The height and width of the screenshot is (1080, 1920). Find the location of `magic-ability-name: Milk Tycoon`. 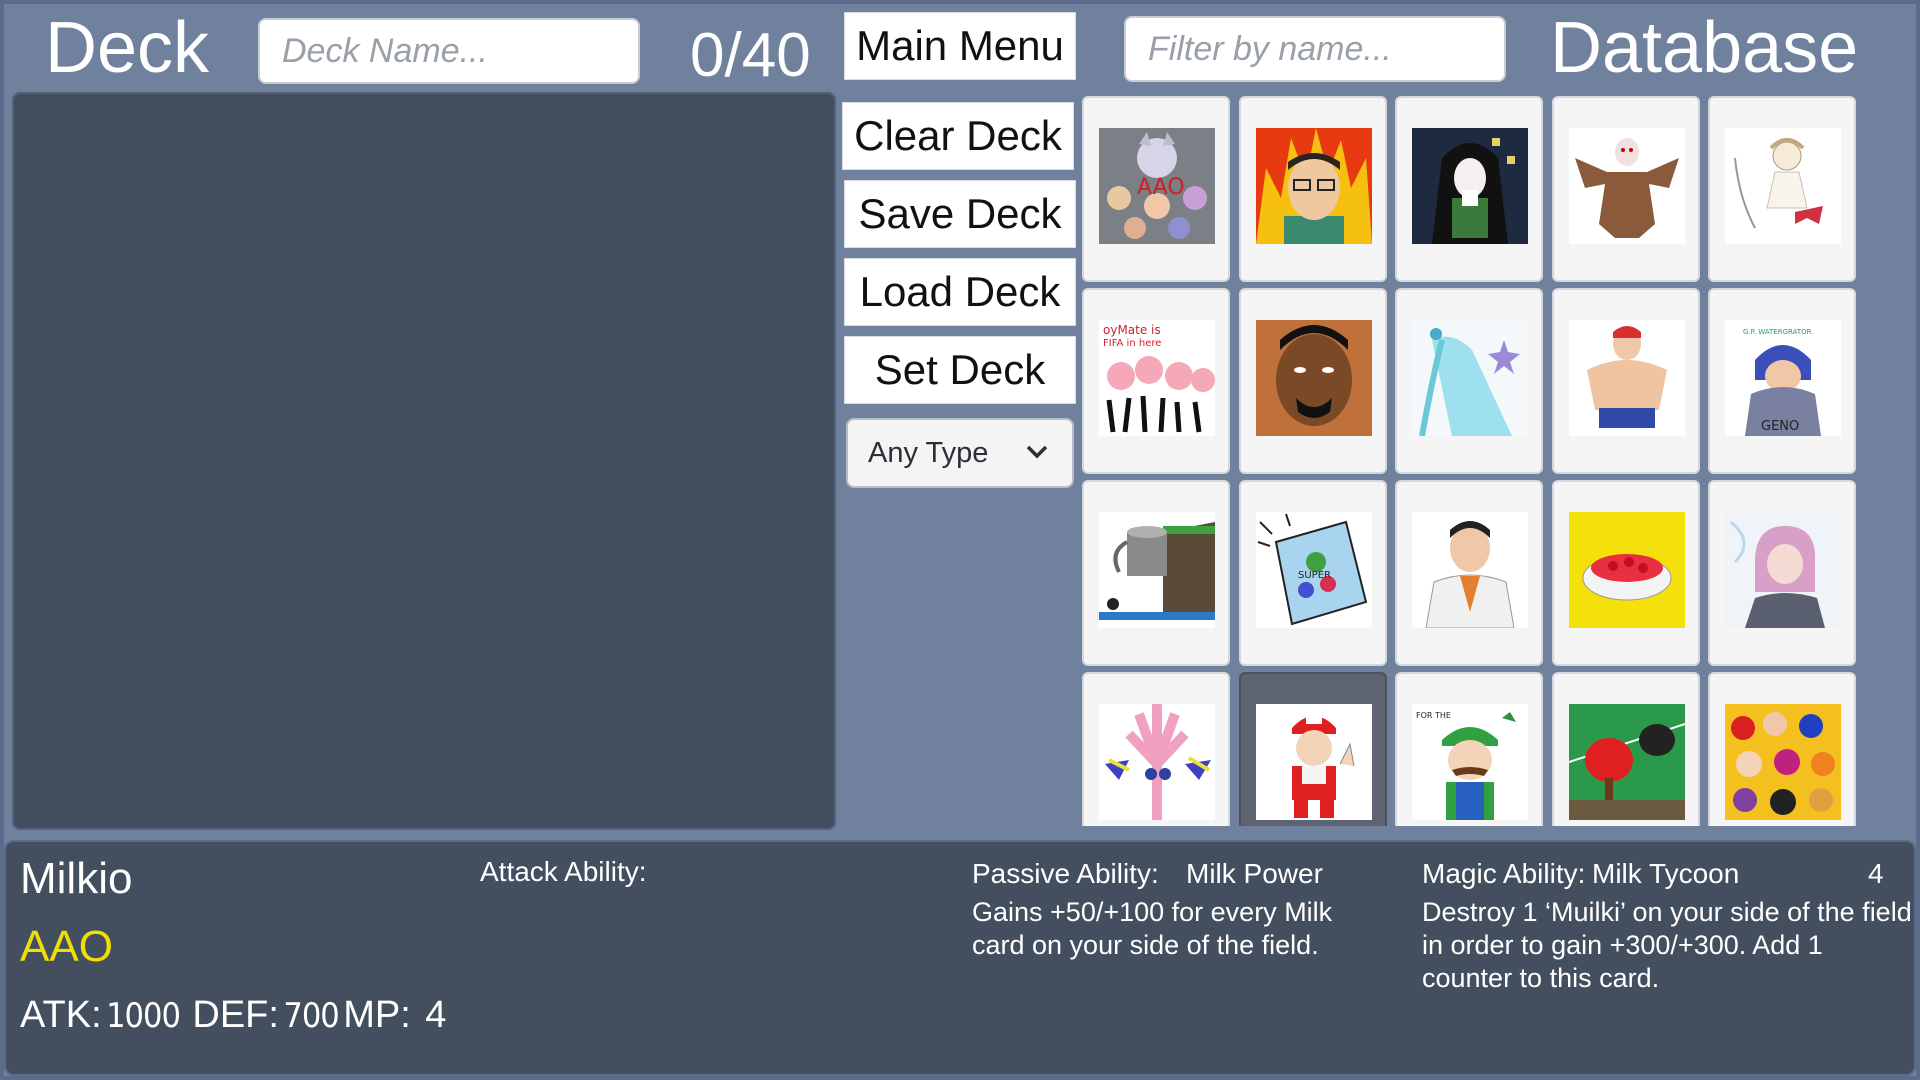

magic-ability-name: Milk Tycoon is located at coordinates (1666, 873).